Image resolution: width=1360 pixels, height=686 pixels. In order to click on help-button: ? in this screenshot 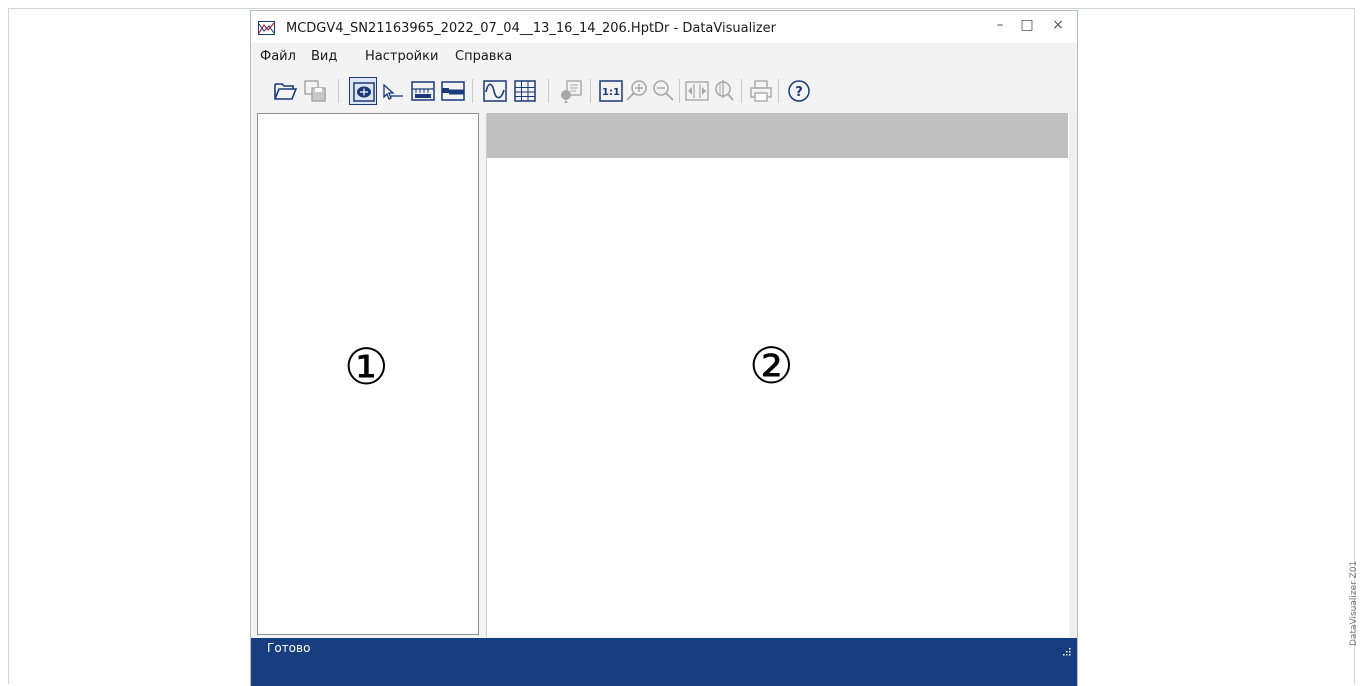, I will do `click(799, 91)`.